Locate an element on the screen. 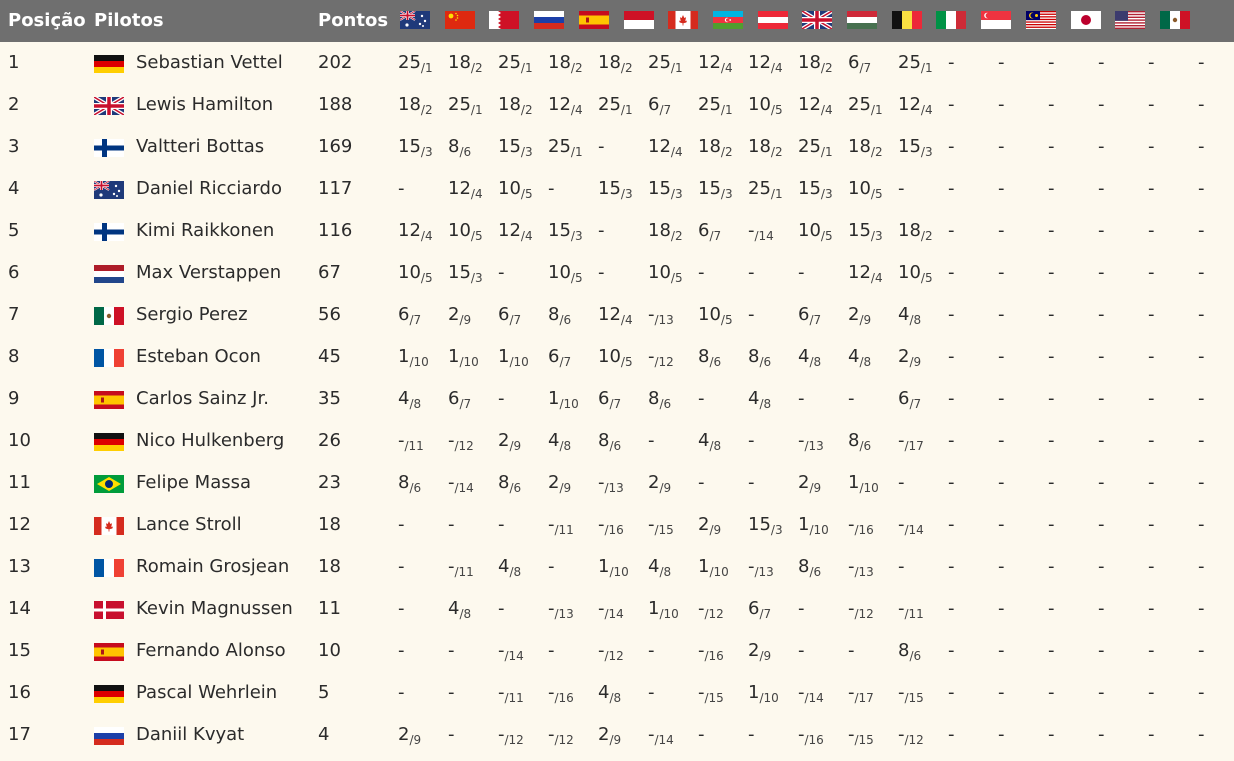 This screenshot has height=761, width=1234. finish-position: /3 is located at coordinates (776, 530).